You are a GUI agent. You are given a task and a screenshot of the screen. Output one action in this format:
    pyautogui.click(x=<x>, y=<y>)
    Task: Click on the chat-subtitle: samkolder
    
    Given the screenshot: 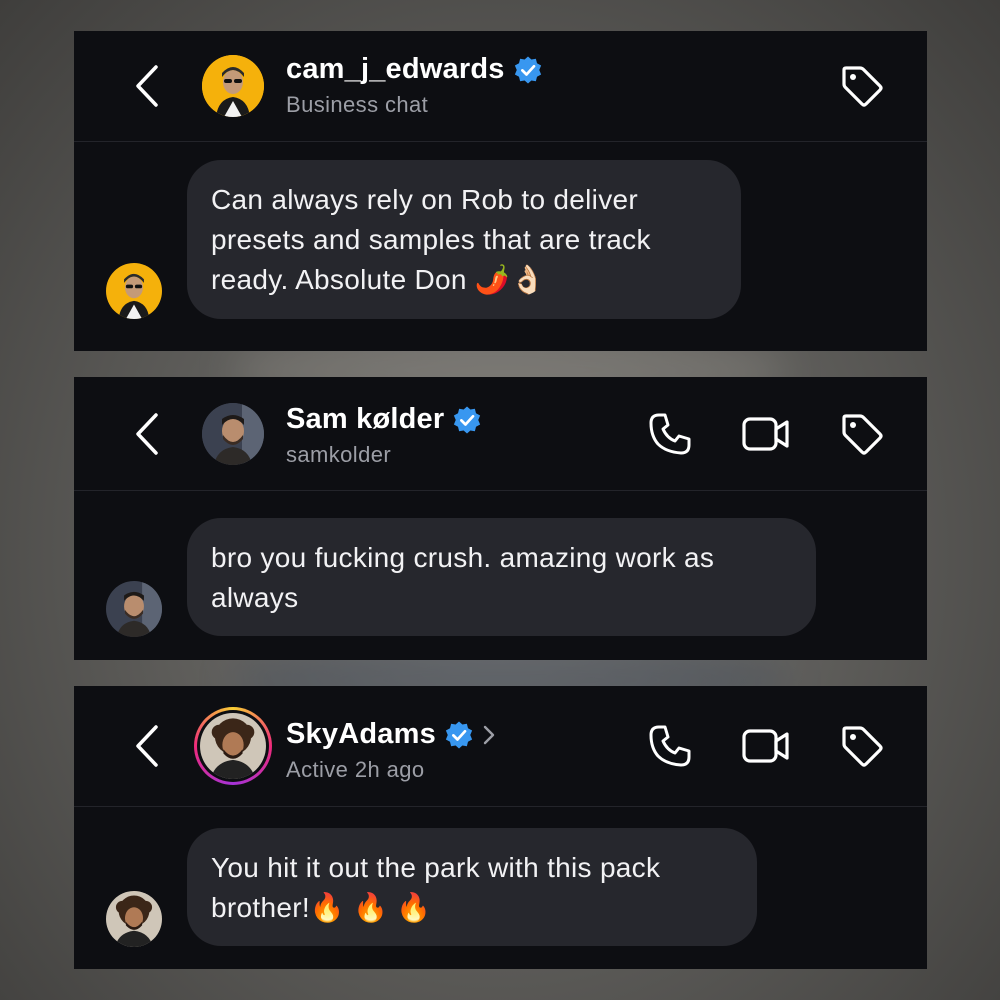 What is the action you would take?
    pyautogui.click(x=339, y=454)
    